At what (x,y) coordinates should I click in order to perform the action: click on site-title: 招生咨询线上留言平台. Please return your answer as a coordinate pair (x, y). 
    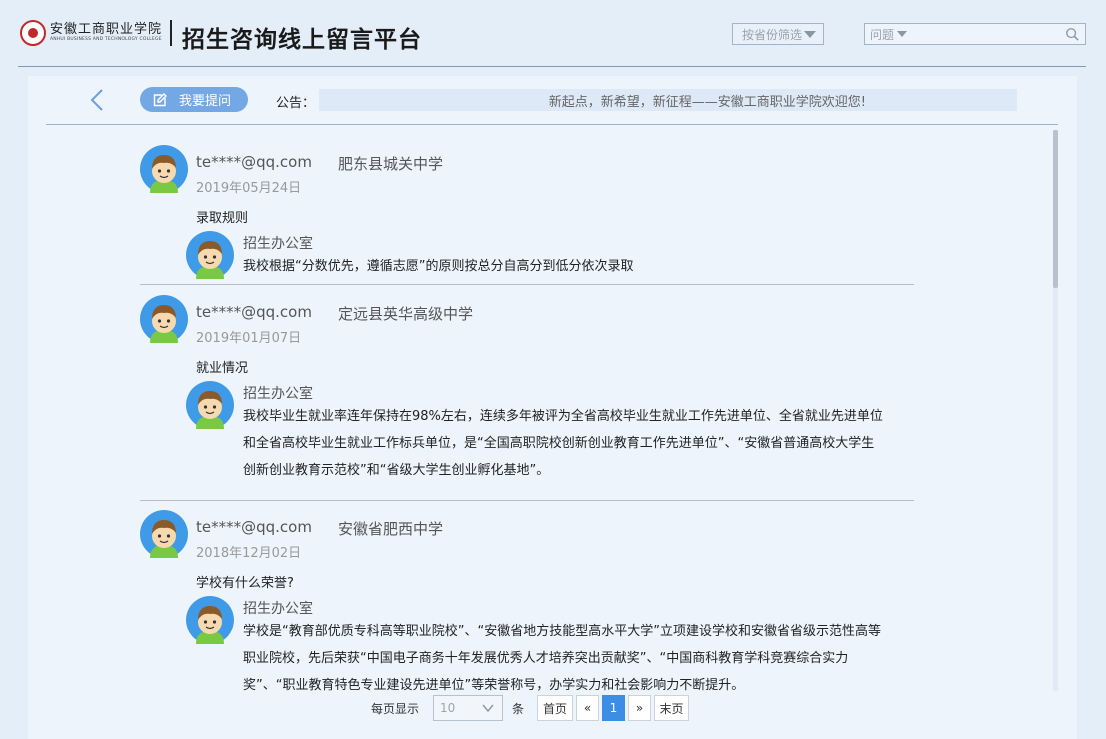
    Looking at the image, I should click on (302, 40).